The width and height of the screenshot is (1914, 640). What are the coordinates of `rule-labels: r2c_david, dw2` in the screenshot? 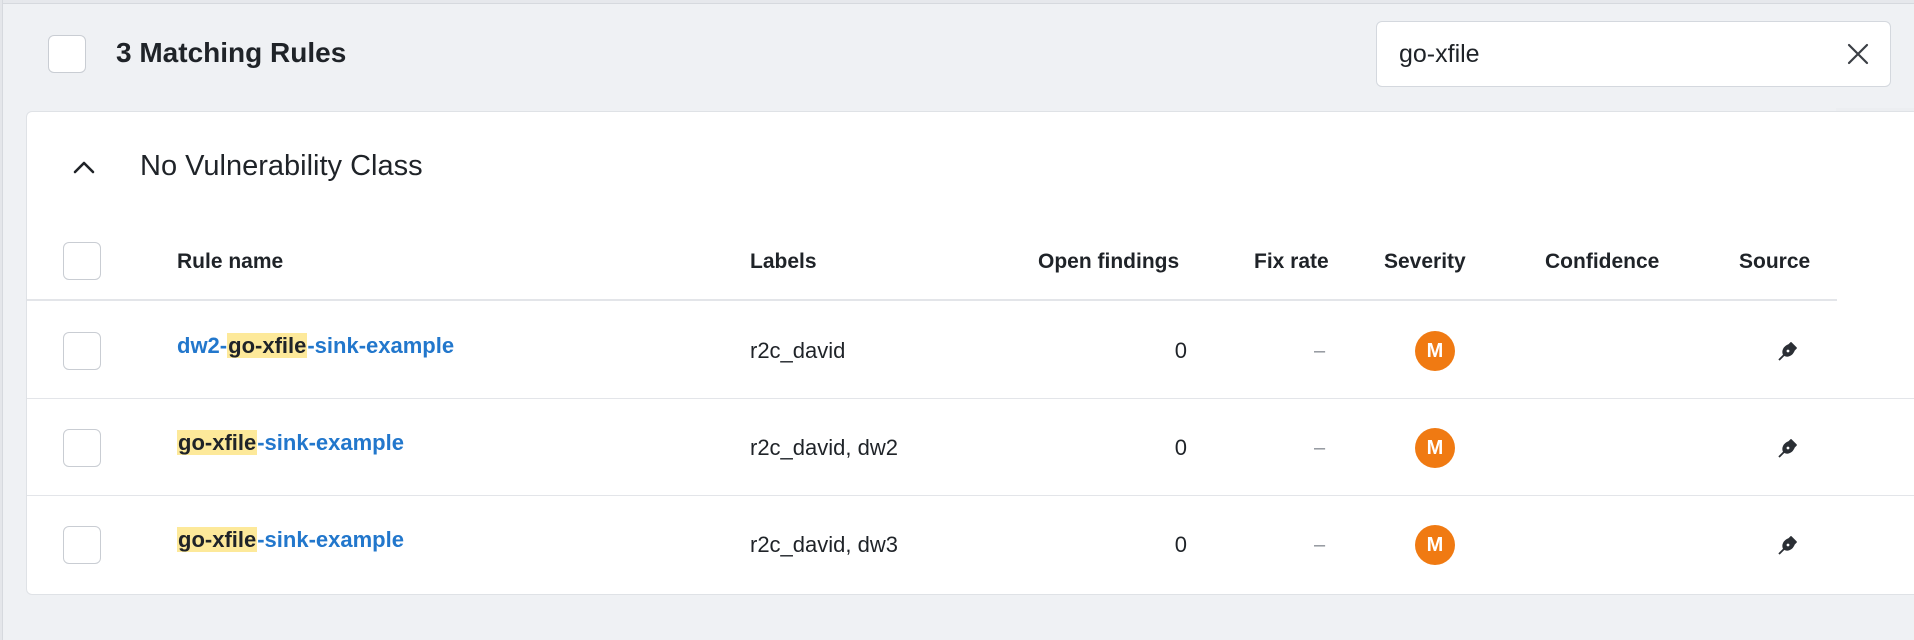 It's located at (824, 447).